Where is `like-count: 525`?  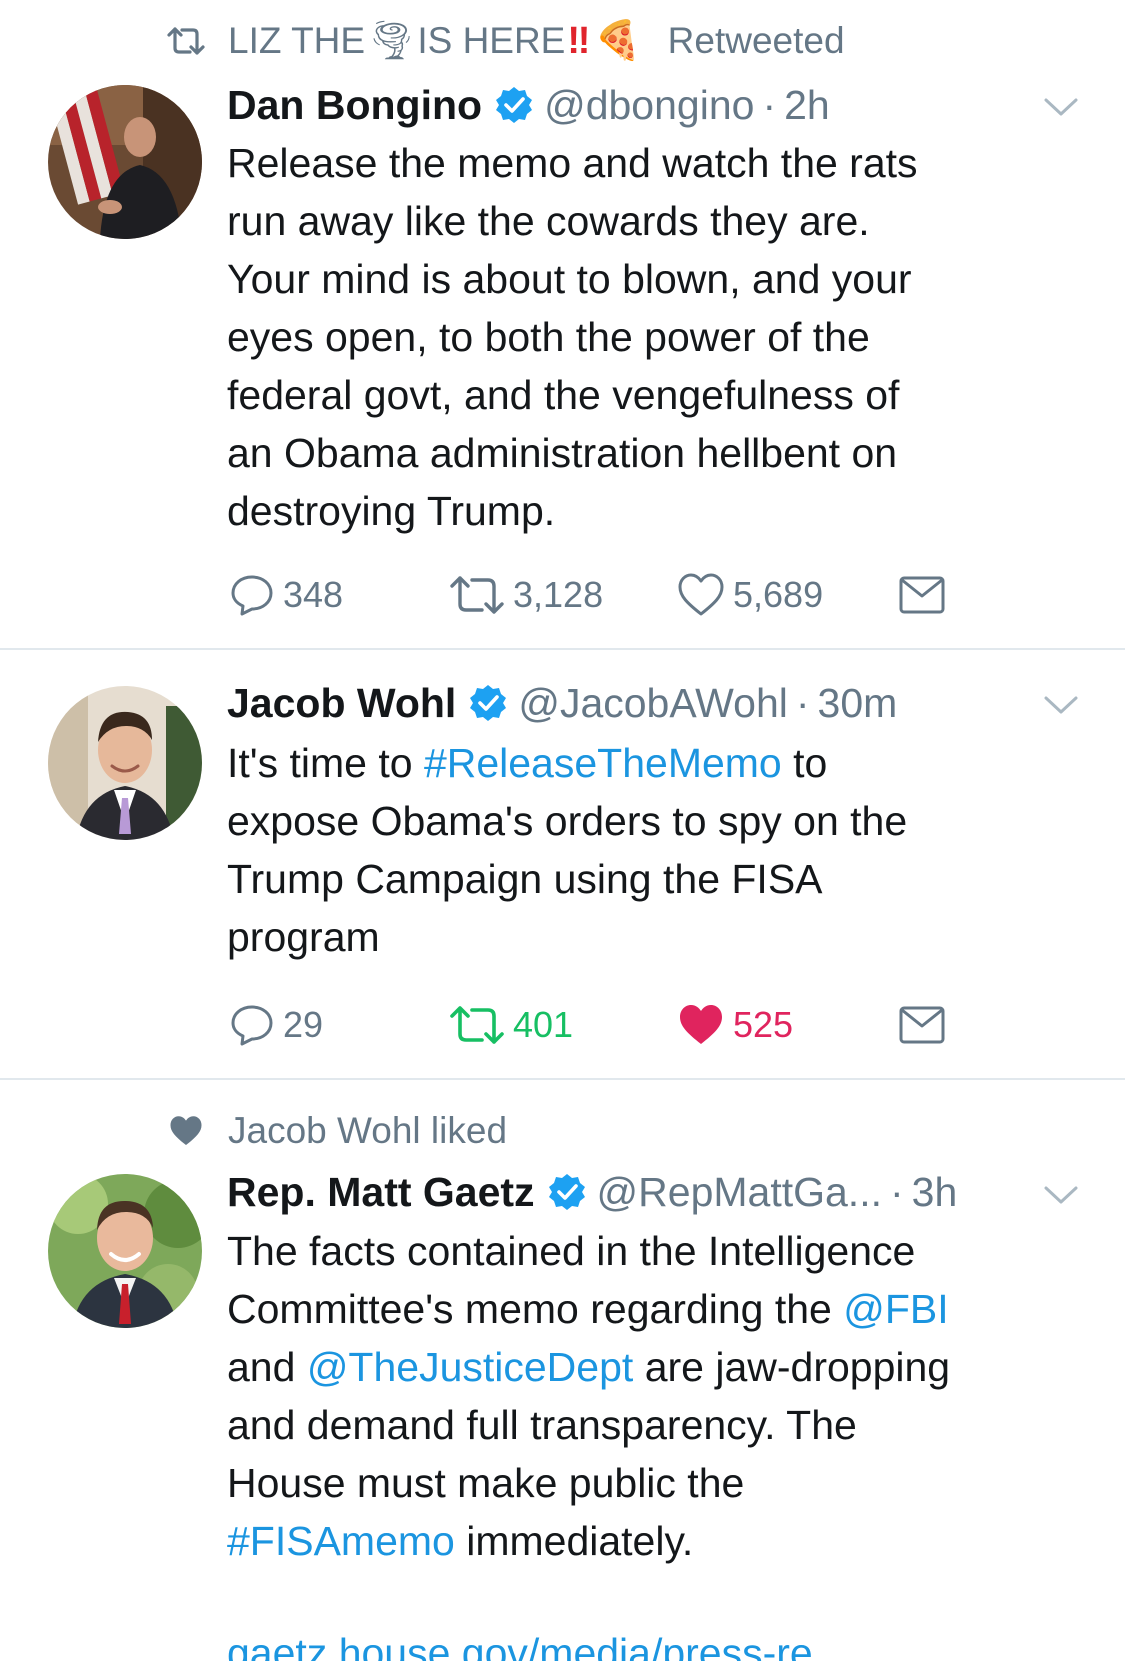
like-count: 525 is located at coordinates (763, 1024).